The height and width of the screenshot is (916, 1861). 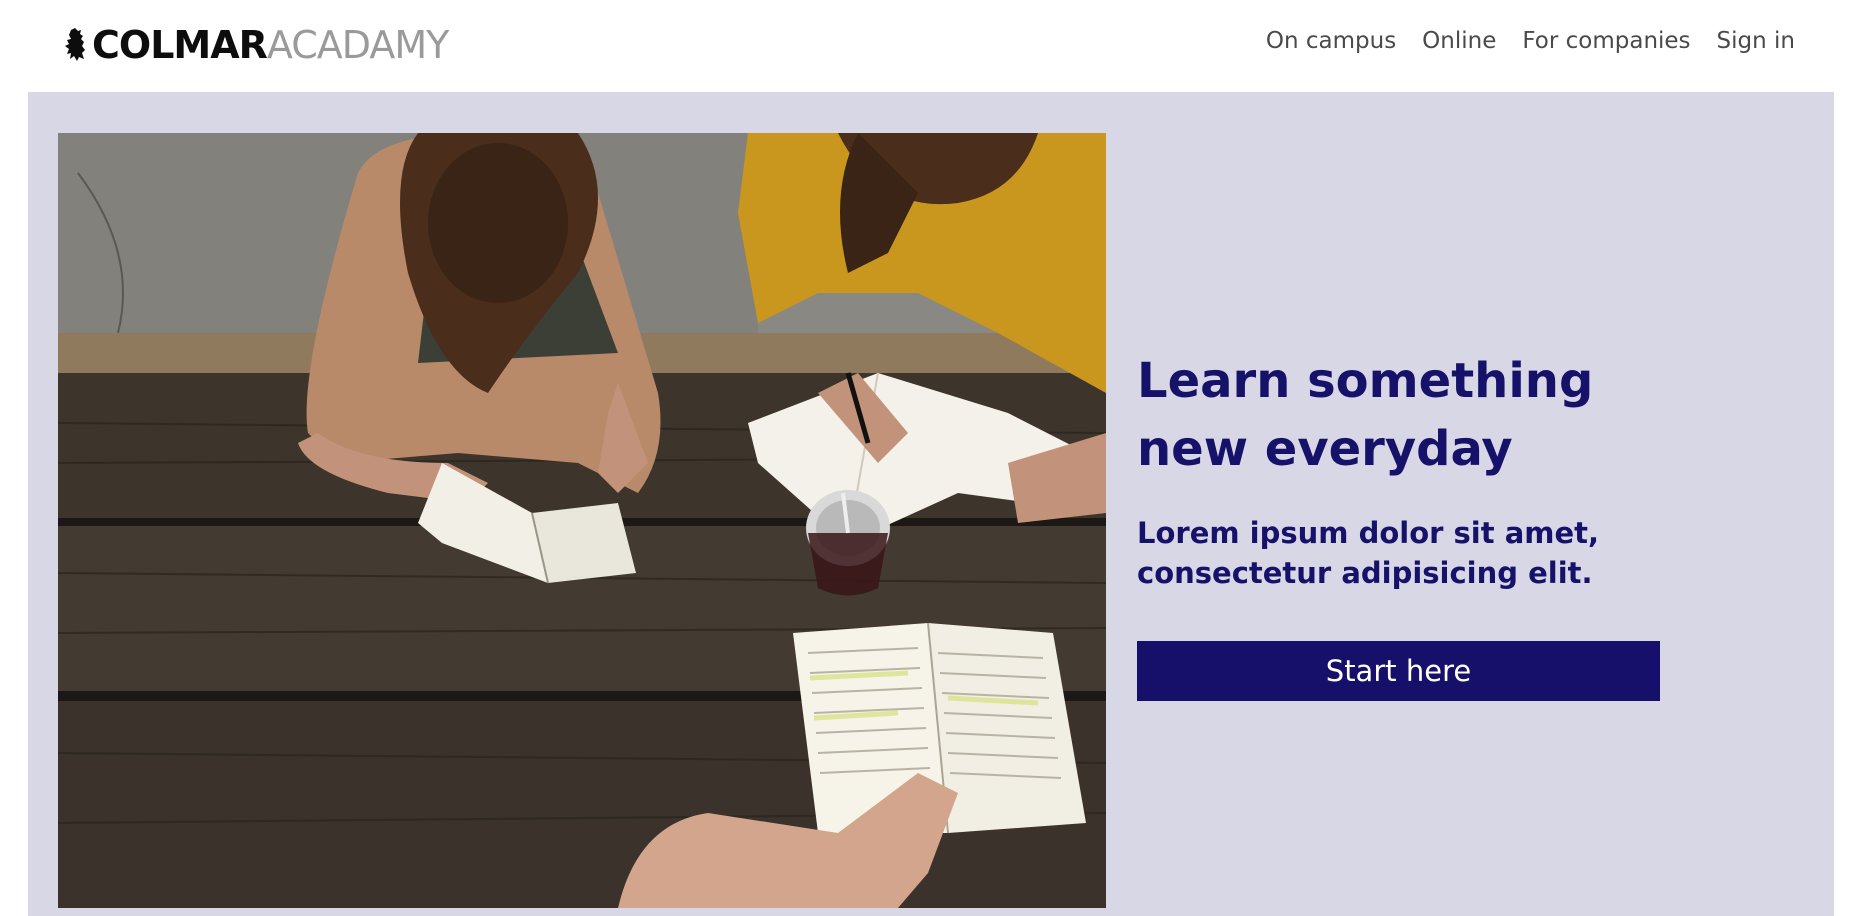 What do you see at coordinates (1459, 41) in the screenshot?
I see `nav-online: Online` at bounding box center [1459, 41].